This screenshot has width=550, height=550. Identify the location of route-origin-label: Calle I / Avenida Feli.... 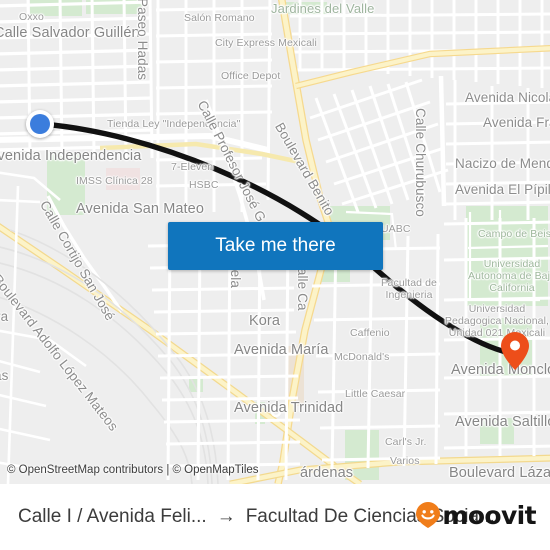
(112, 516).